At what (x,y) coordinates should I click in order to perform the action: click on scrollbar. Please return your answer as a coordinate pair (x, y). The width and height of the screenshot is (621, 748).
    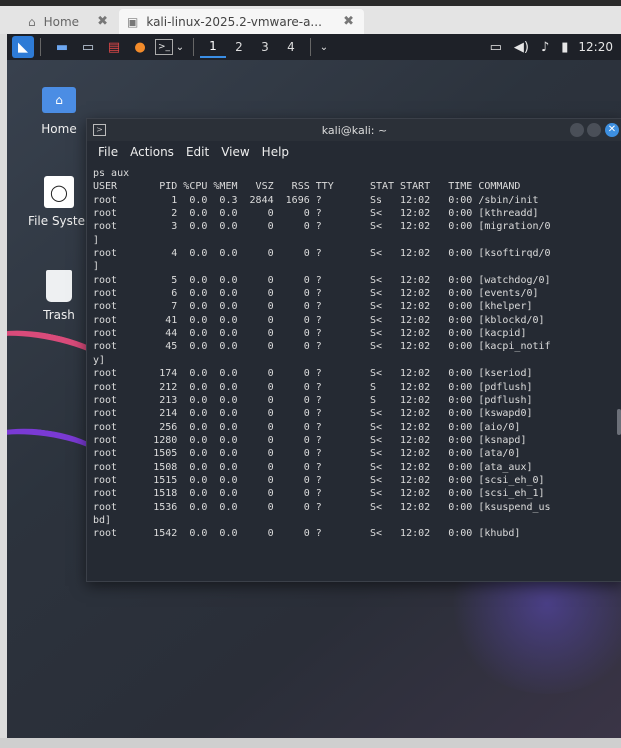
    Looking at the image, I should click on (619, 422).